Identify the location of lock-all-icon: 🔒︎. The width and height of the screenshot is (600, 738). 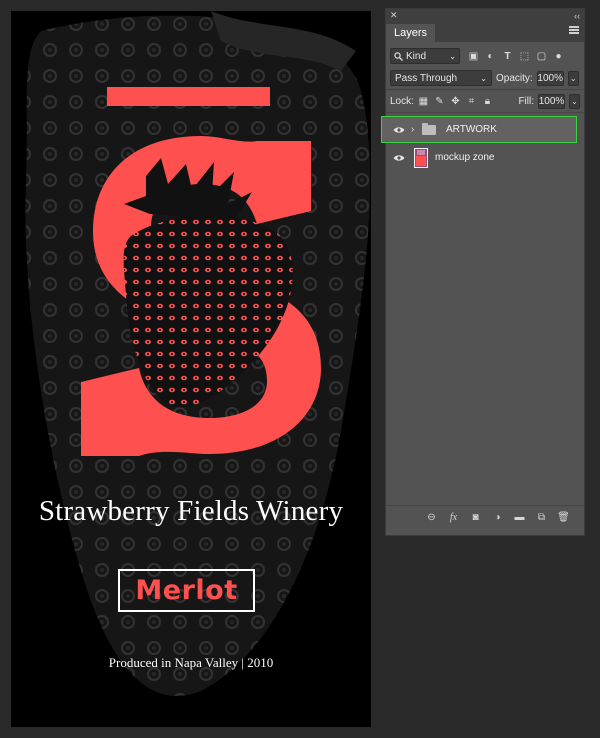
(487, 101).